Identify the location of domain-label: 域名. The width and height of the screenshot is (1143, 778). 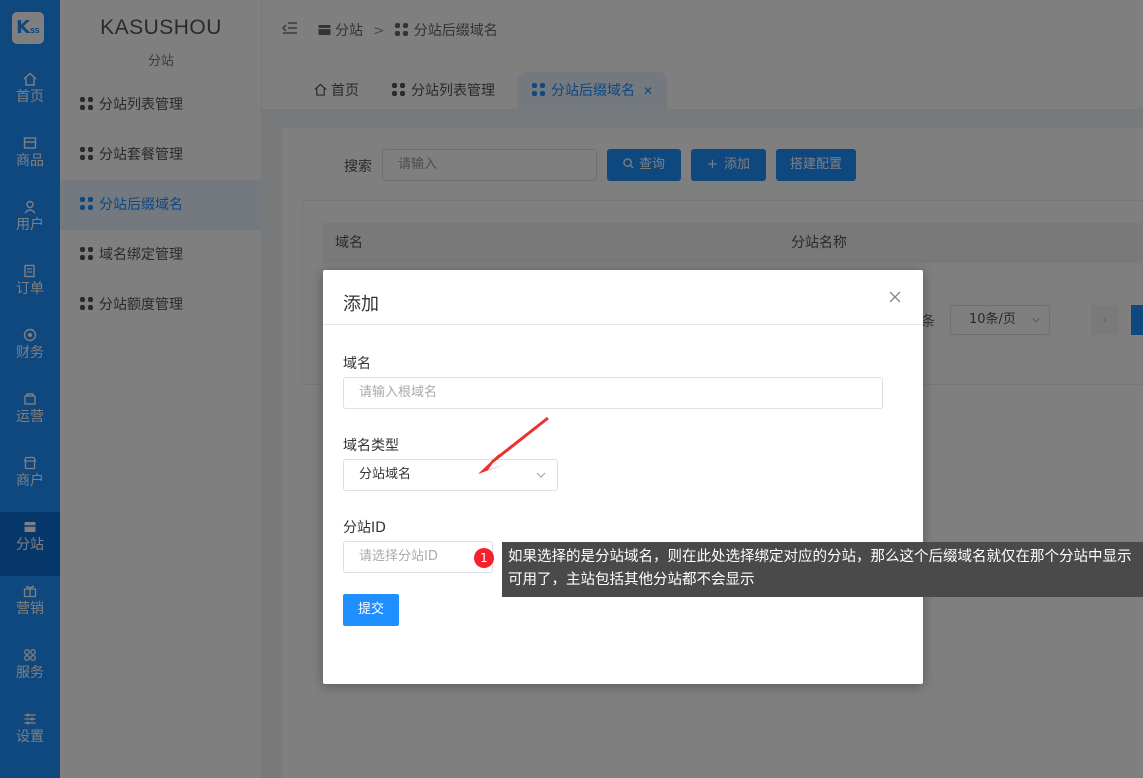
(357, 364).